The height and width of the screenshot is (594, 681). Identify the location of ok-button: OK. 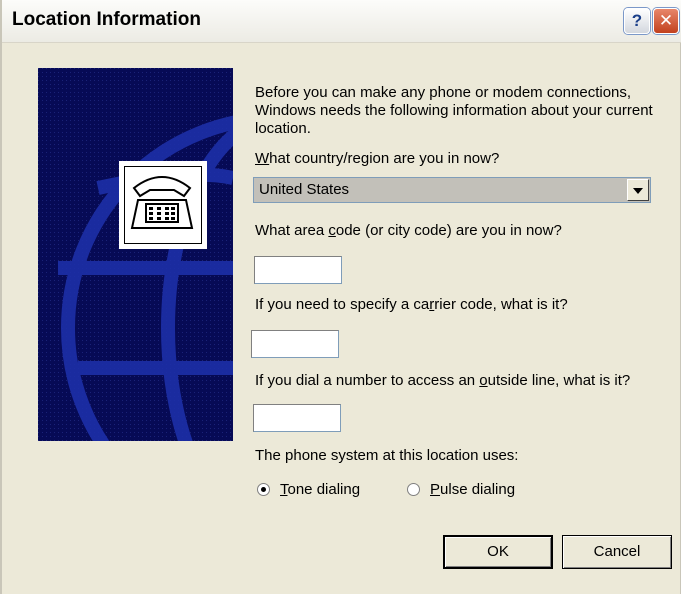
(498, 552).